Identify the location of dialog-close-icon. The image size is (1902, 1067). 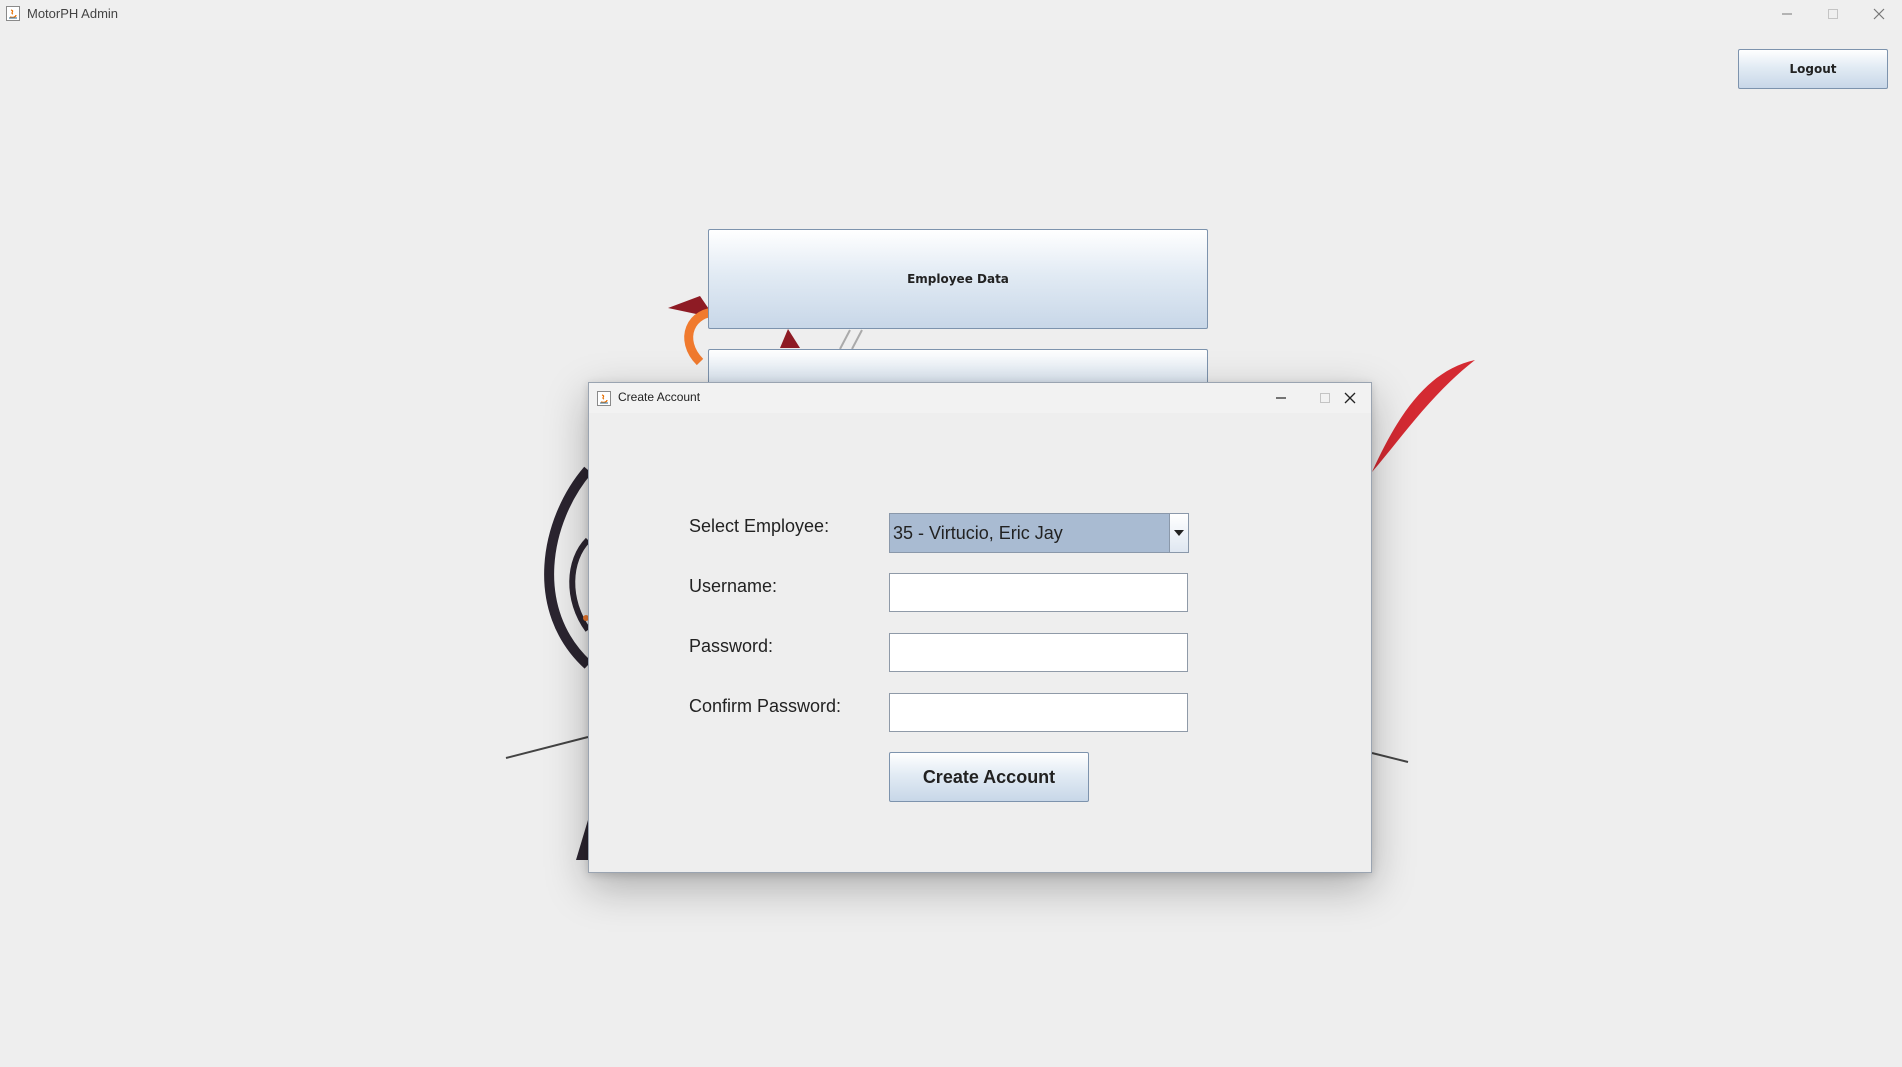
(1350, 398).